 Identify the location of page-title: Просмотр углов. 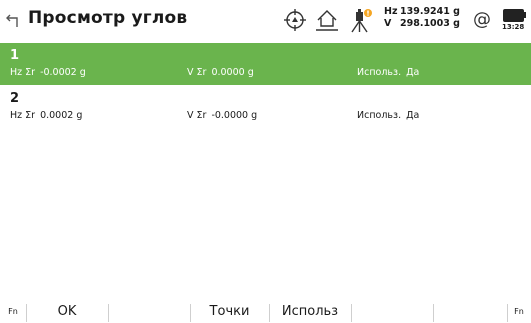
(108, 18).